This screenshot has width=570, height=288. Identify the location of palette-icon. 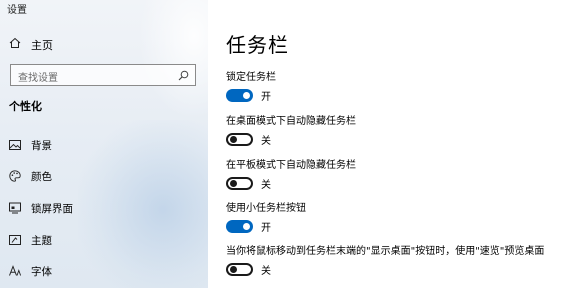
(15, 176).